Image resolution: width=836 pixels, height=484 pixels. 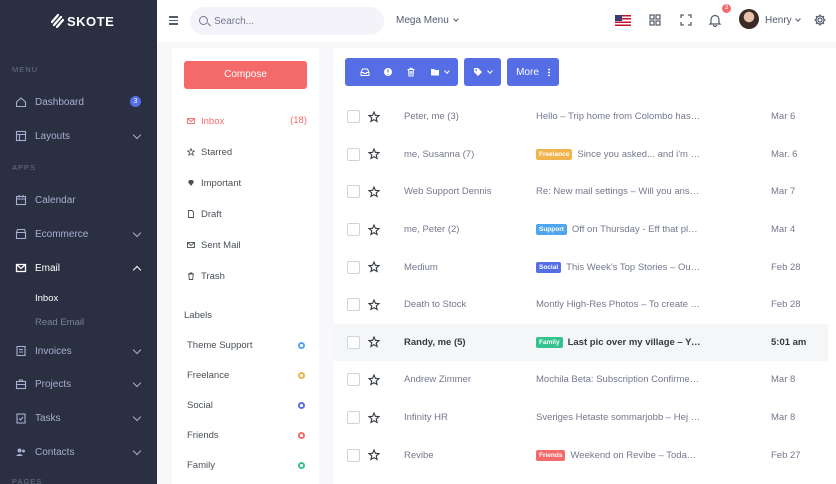 What do you see at coordinates (294, 21) in the screenshot?
I see `search-input` at bounding box center [294, 21].